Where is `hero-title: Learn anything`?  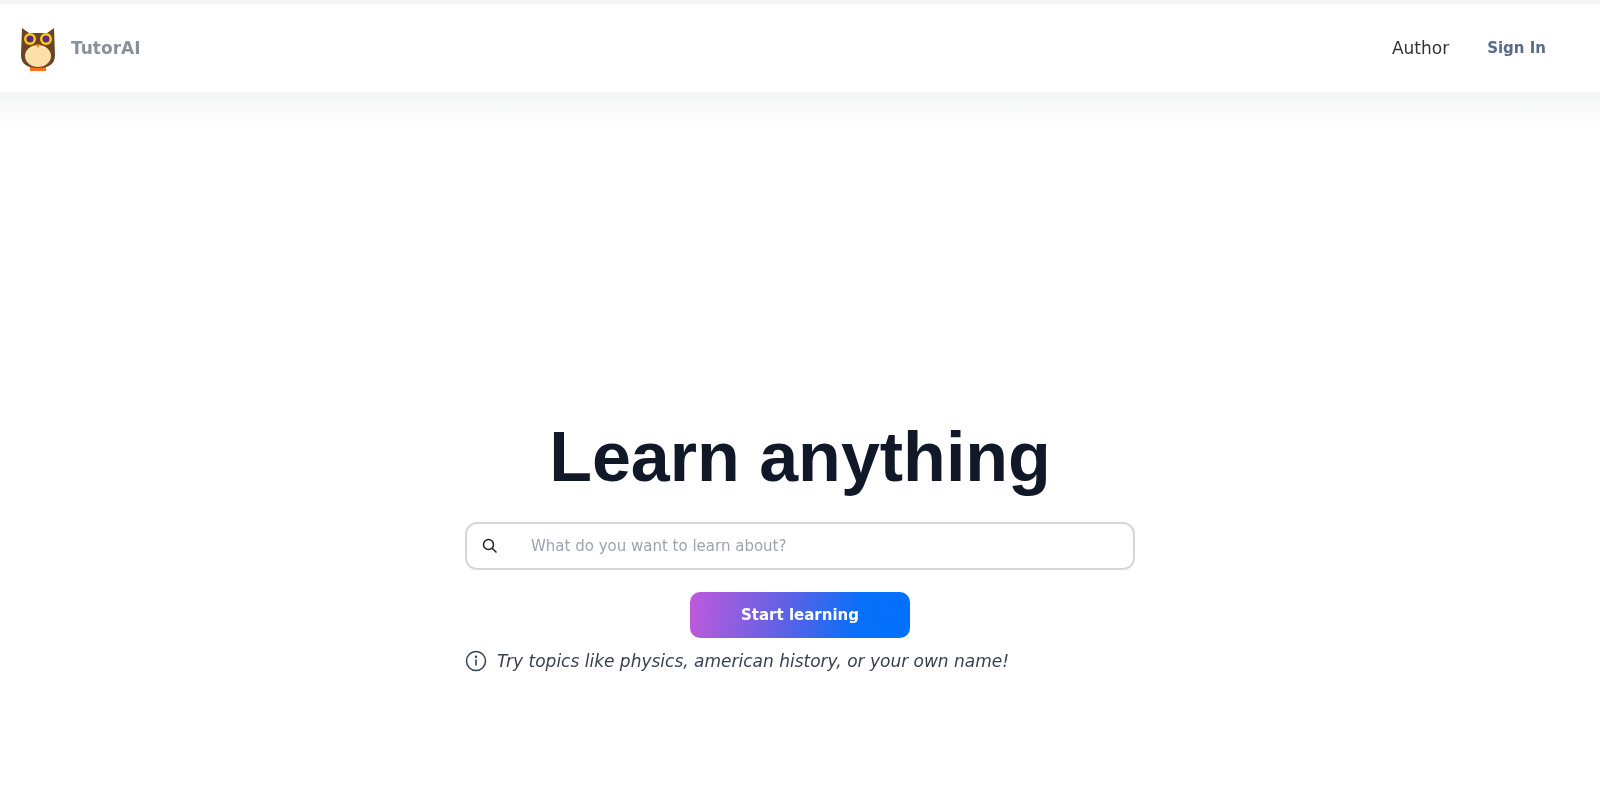
hero-title: Learn anything is located at coordinates (800, 457).